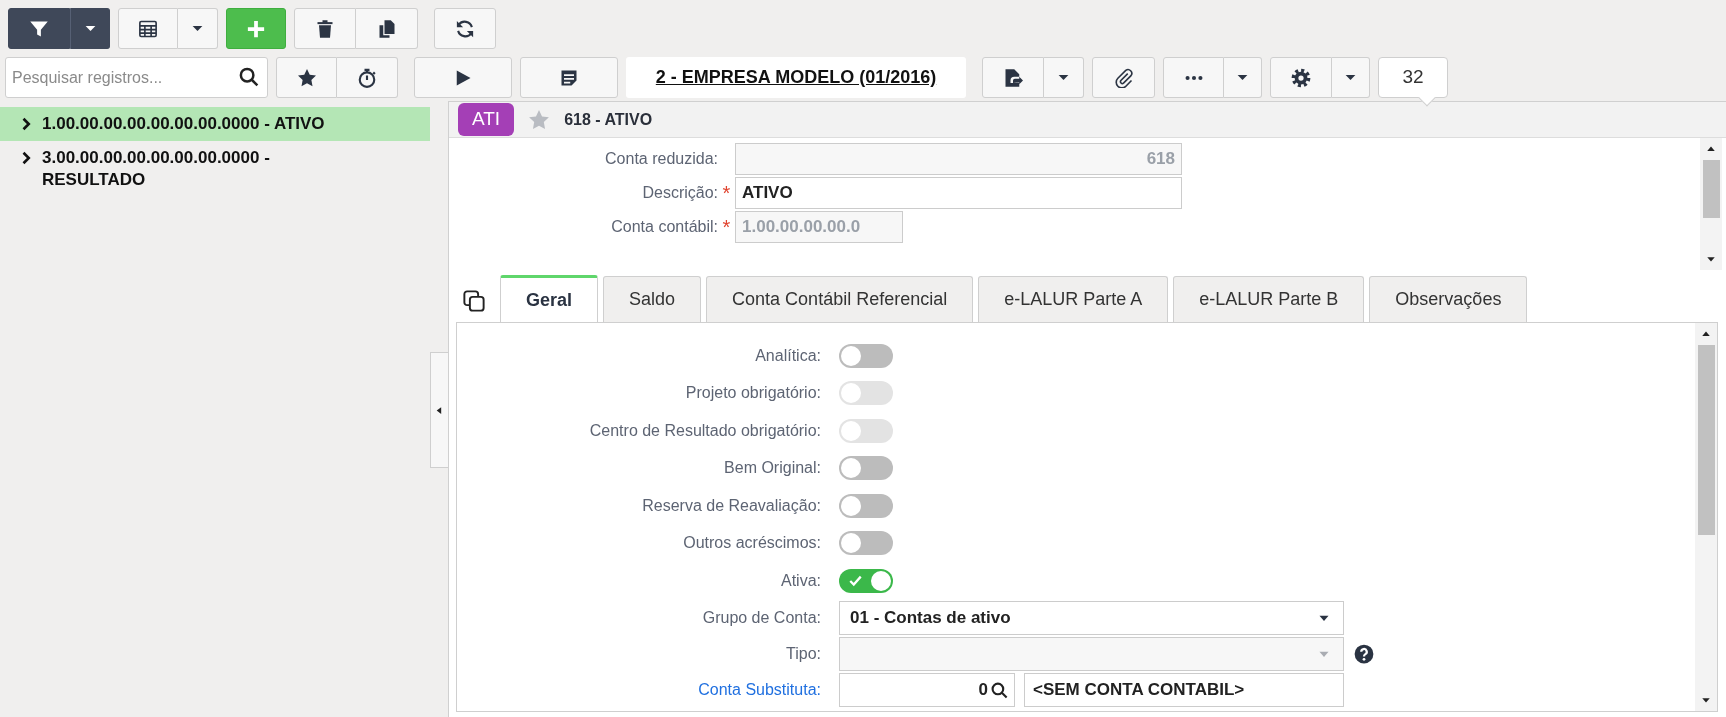 This screenshot has width=1726, height=717. I want to click on check-icon, so click(855, 580).